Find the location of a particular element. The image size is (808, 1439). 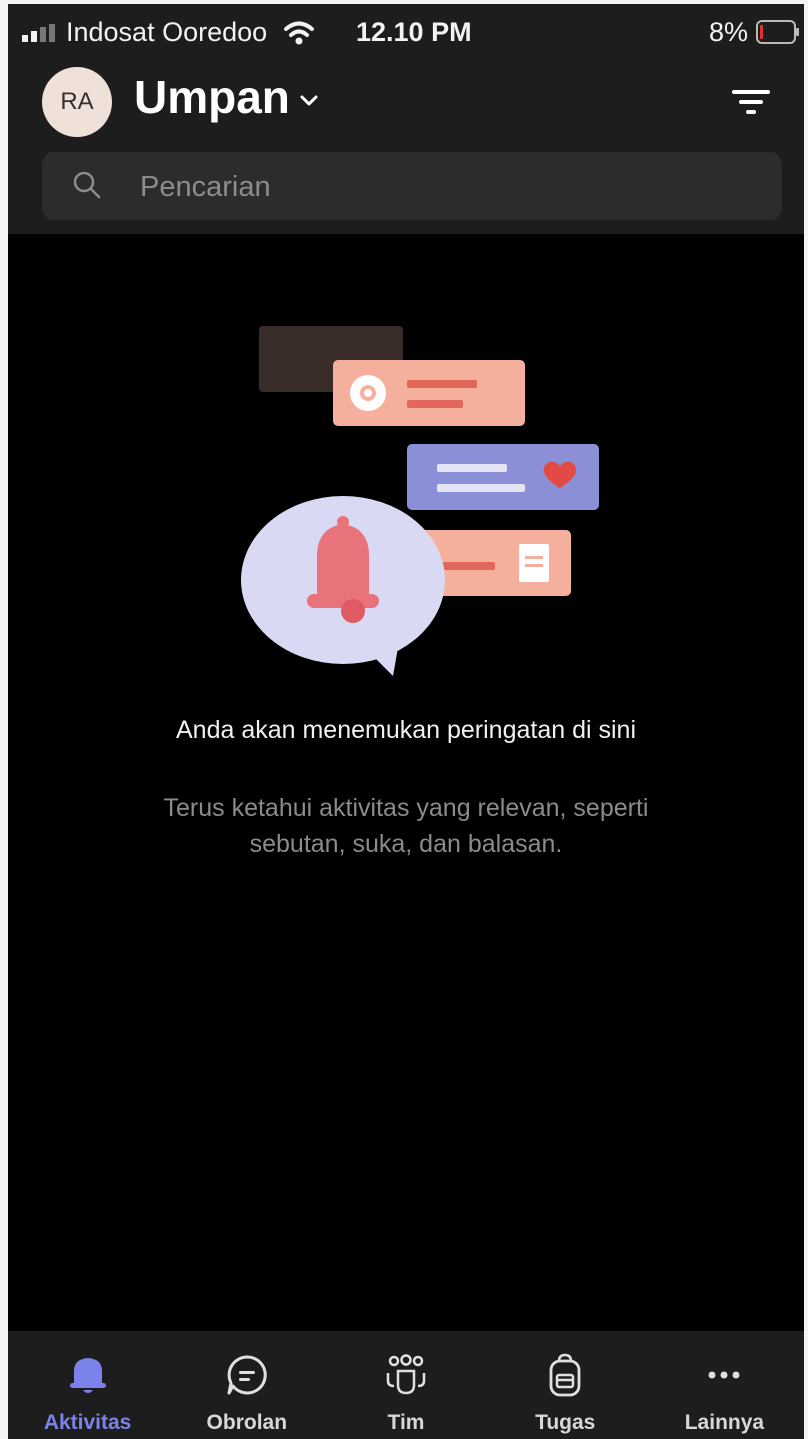

tab-tugas: Tugas is located at coordinates (565, 1385).